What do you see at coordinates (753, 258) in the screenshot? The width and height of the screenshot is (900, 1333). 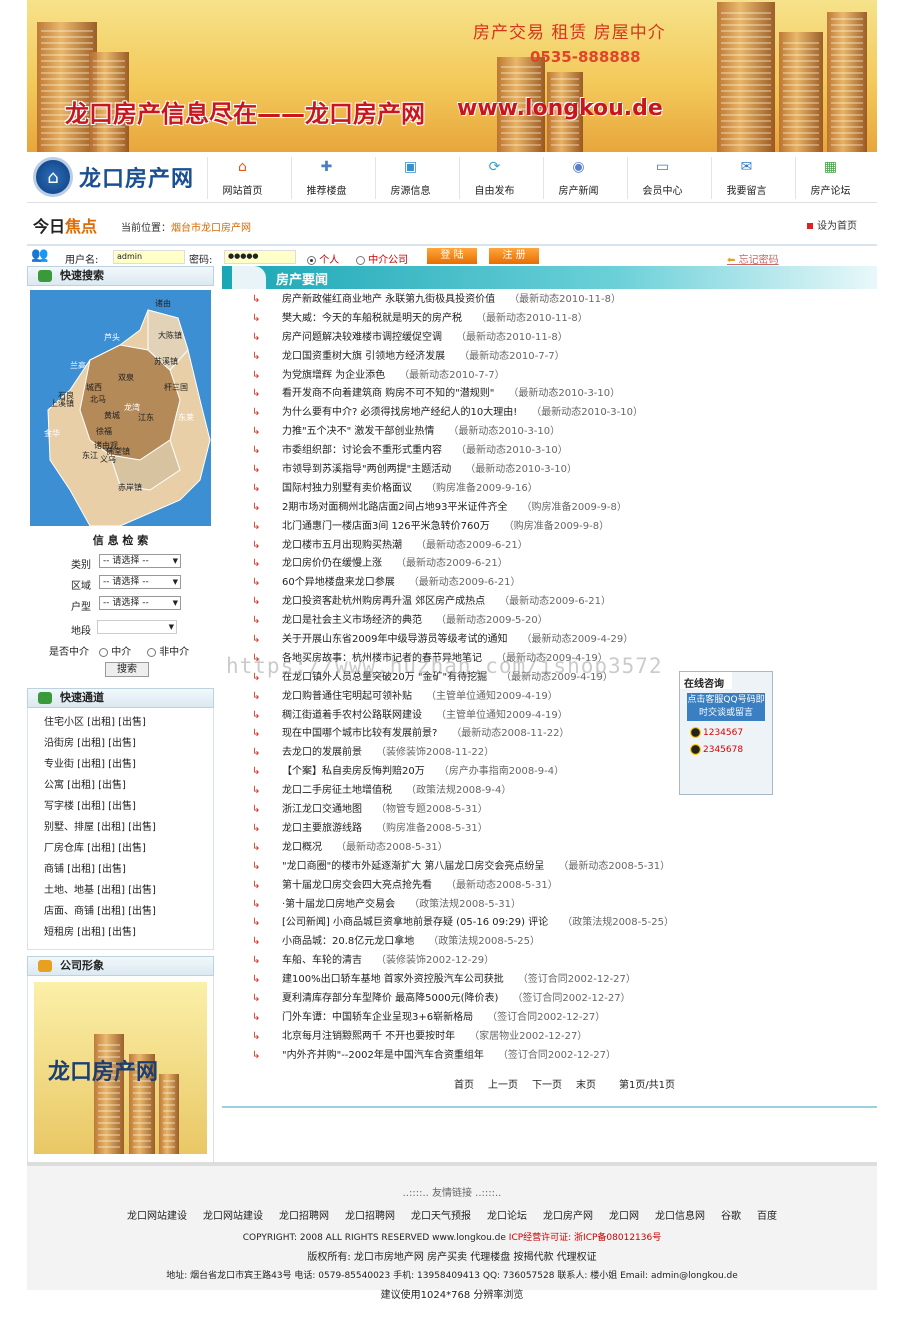 I see `forgot-password-link: ⬅ 忘记密码` at bounding box center [753, 258].